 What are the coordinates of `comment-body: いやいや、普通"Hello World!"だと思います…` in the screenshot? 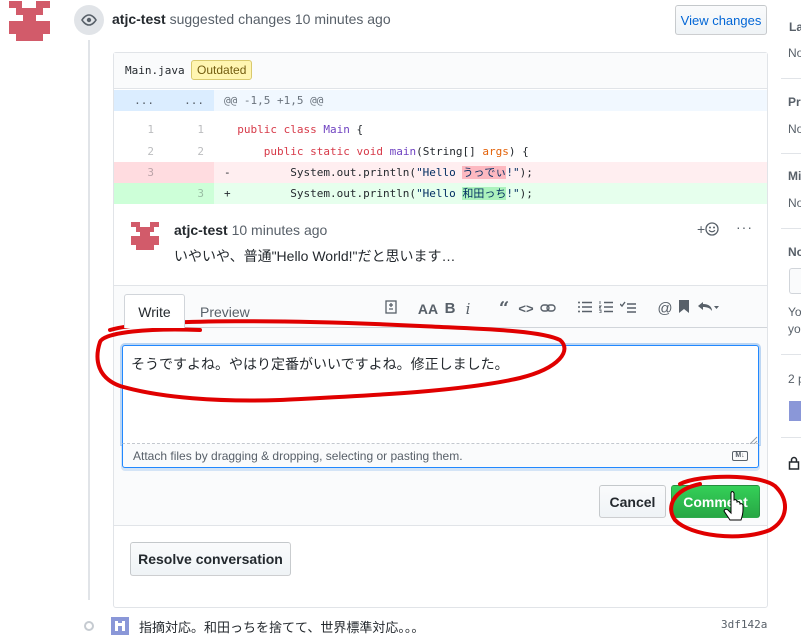 It's located at (315, 256).